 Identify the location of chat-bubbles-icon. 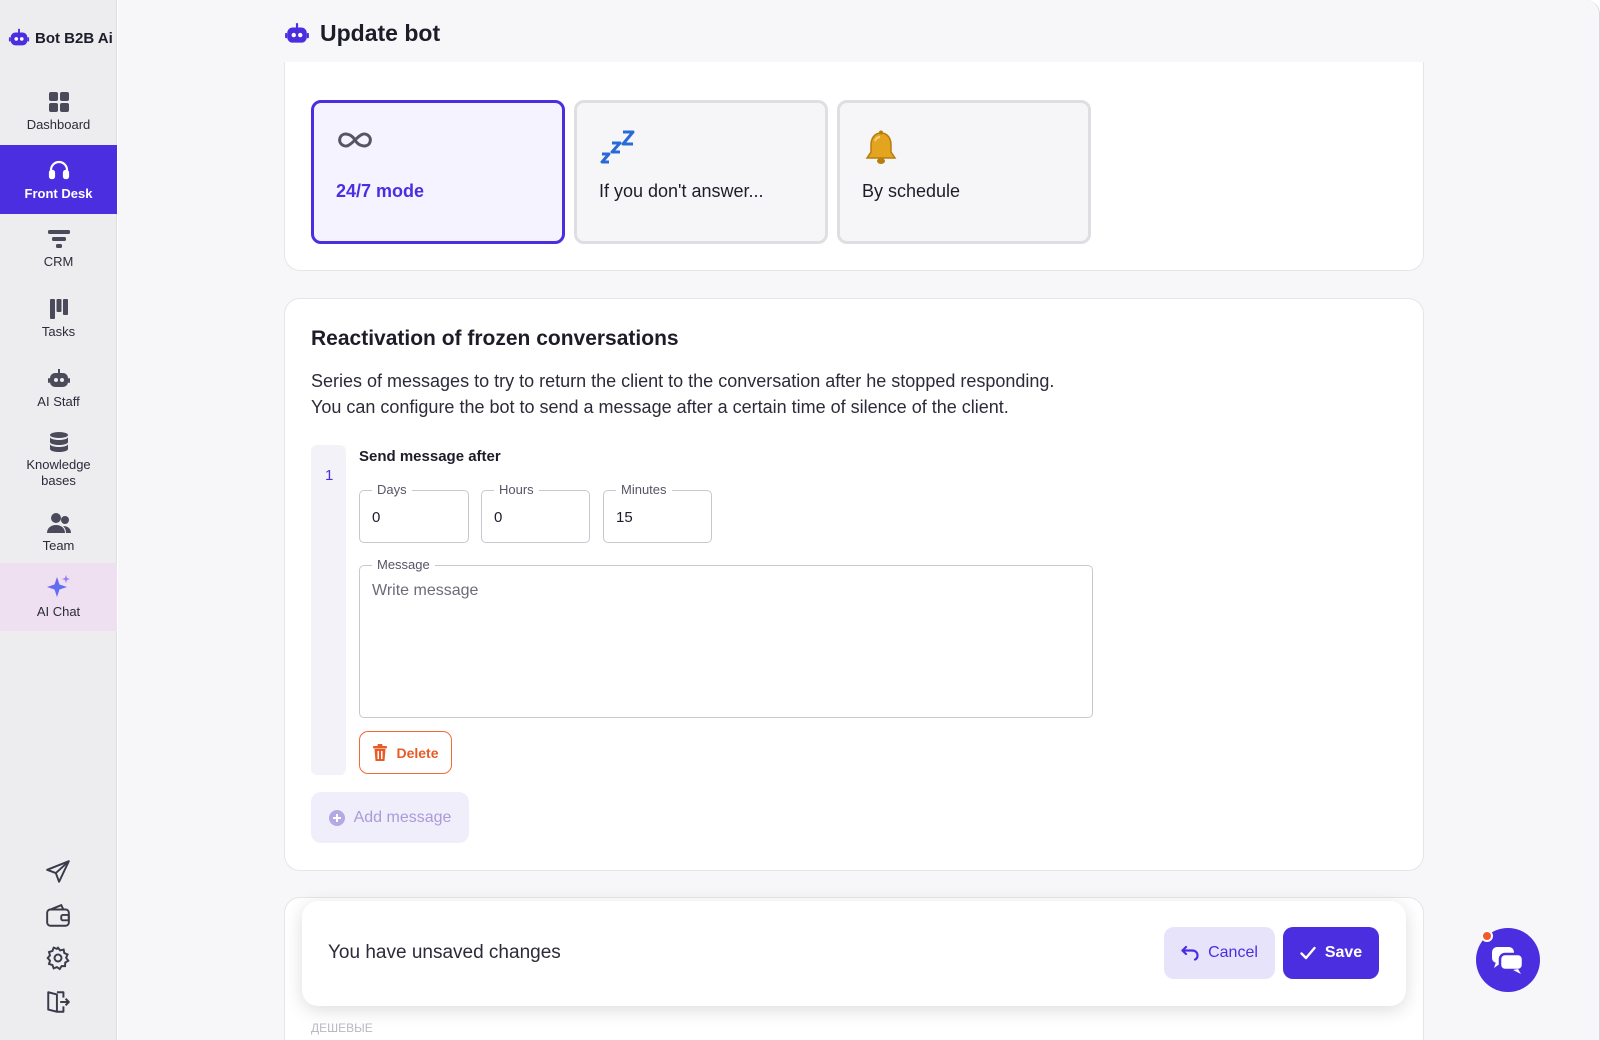
(1508, 960).